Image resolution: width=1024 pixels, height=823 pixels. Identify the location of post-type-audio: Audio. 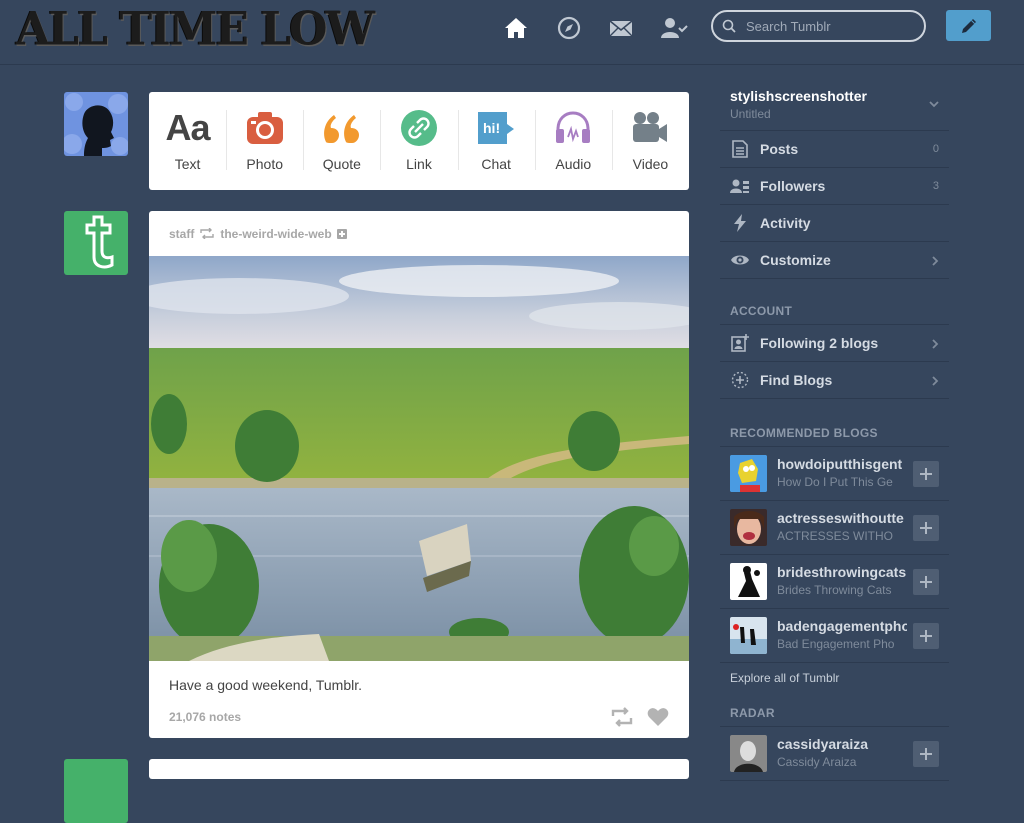
(573, 141).